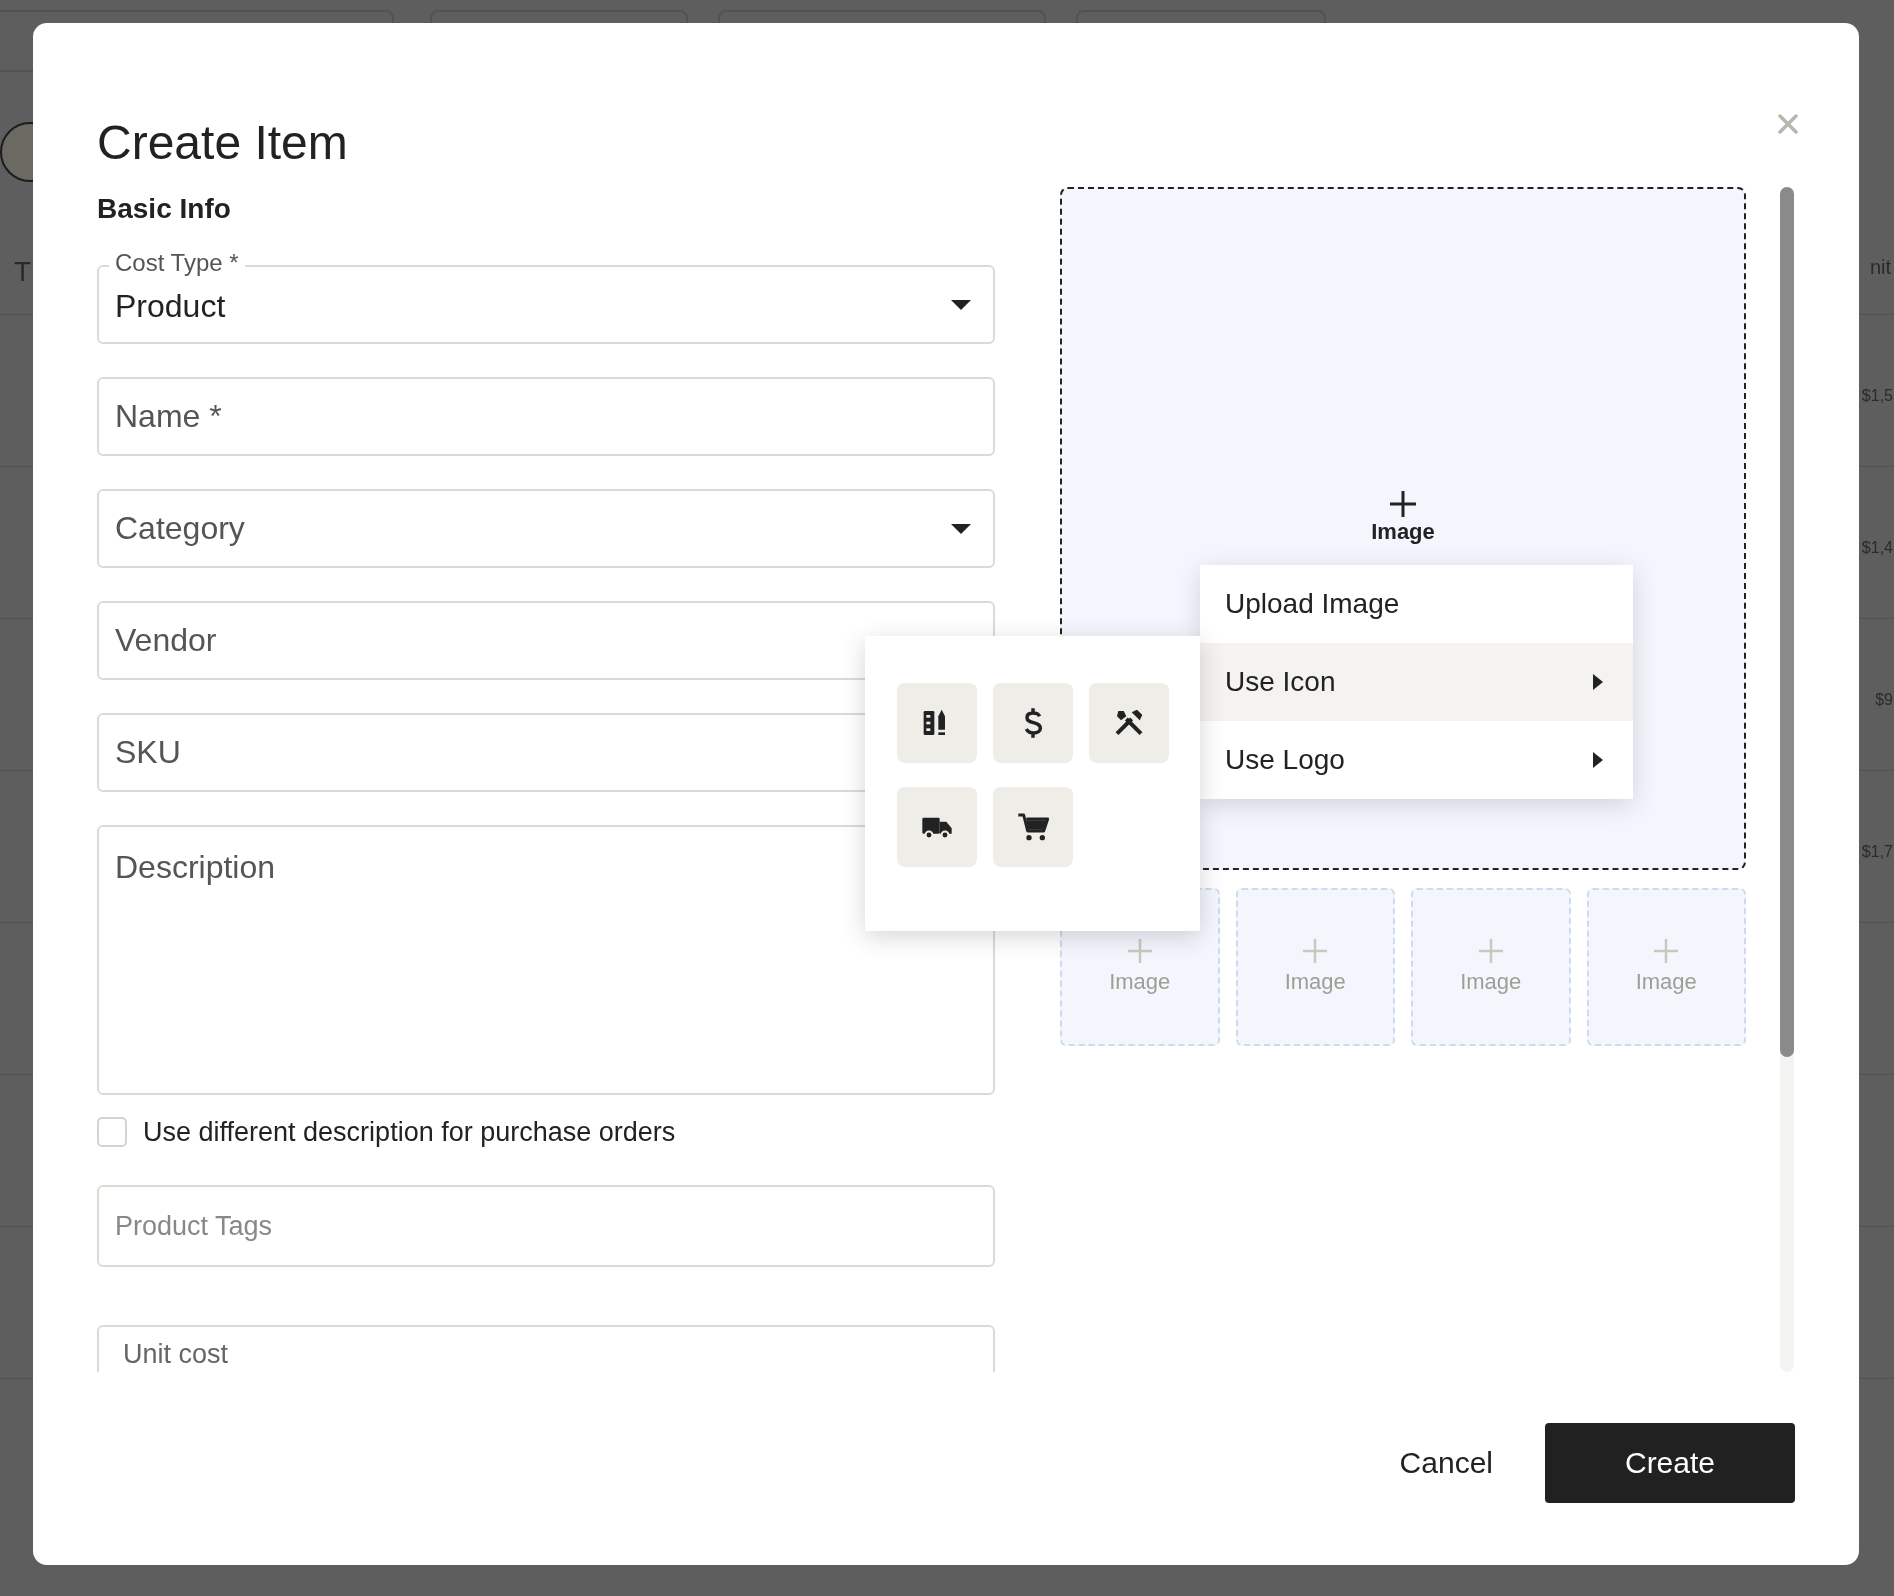 The width and height of the screenshot is (1894, 1596). Describe the element at coordinates (546, 528) in the screenshot. I see `dropdown-field: Category` at that location.